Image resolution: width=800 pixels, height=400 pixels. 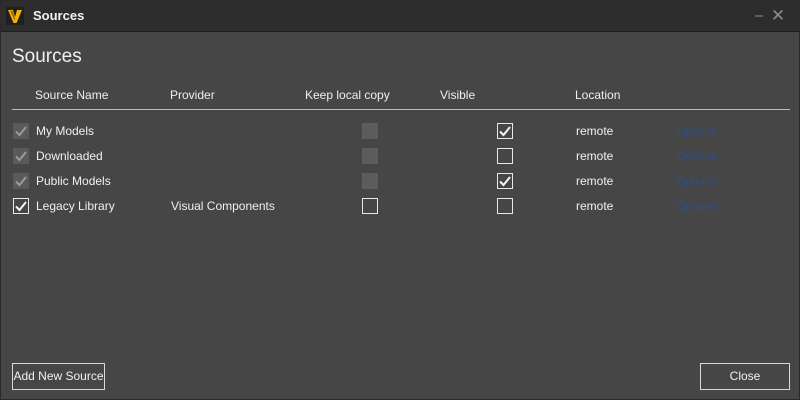 I want to click on add-new-source-button: Add New Source, so click(x=58, y=376).